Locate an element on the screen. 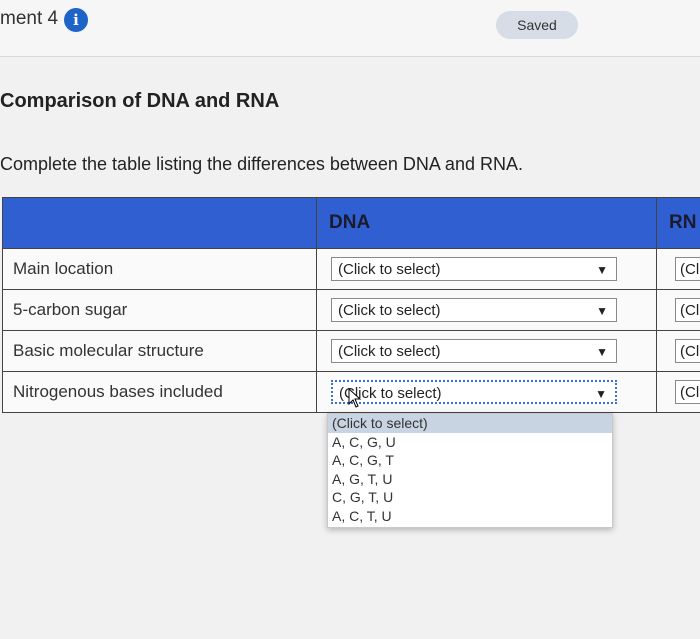 The height and width of the screenshot is (639, 700). row-label: Nitrogenous bases included is located at coordinates (159, 392).